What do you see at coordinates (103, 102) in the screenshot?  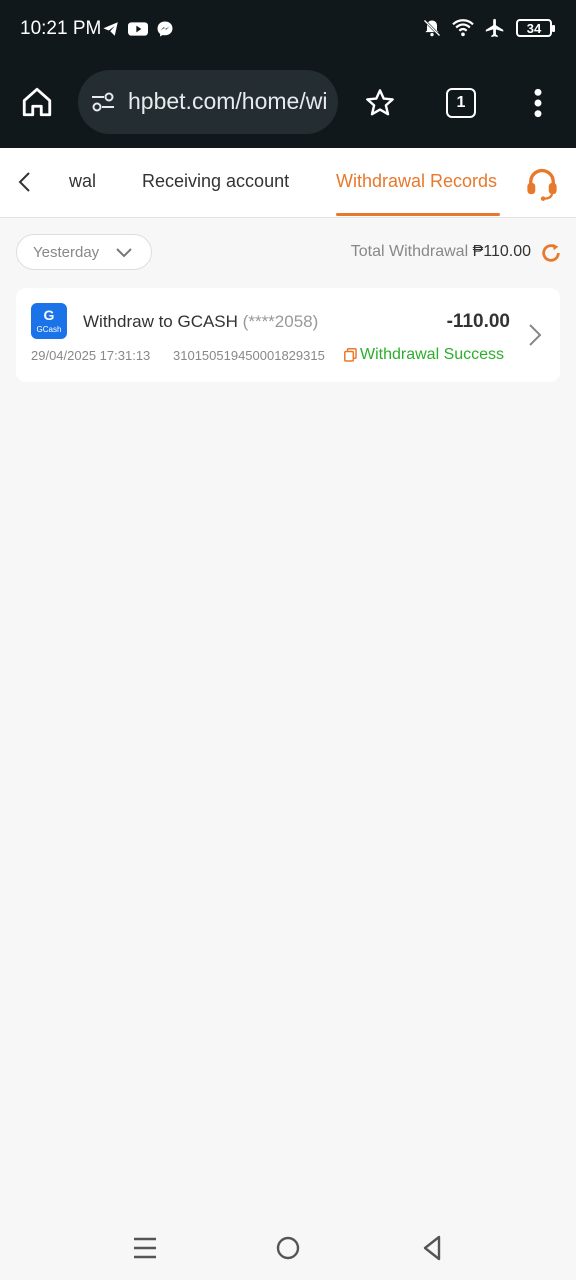 I see `site-settings-icon` at bounding box center [103, 102].